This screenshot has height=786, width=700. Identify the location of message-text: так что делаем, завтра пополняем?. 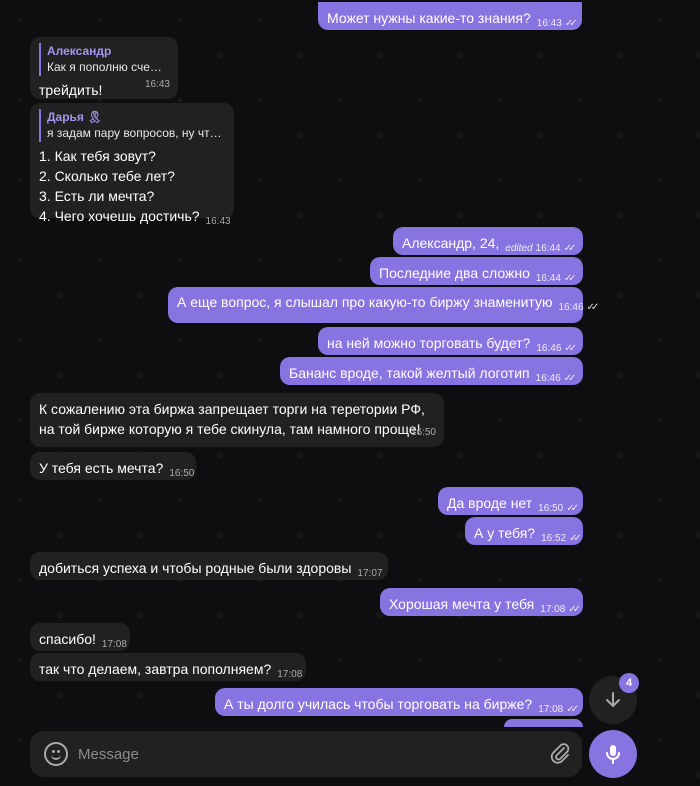
(155, 669).